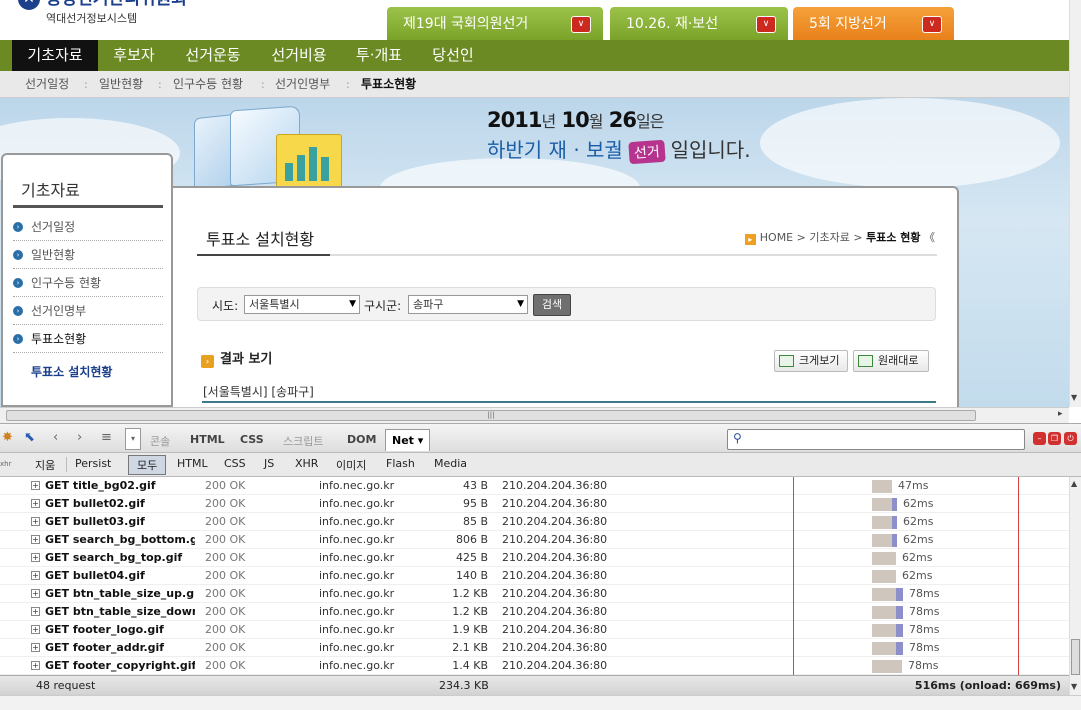  I want to click on dropdown-arrow-icon: ▼, so click(520, 304).